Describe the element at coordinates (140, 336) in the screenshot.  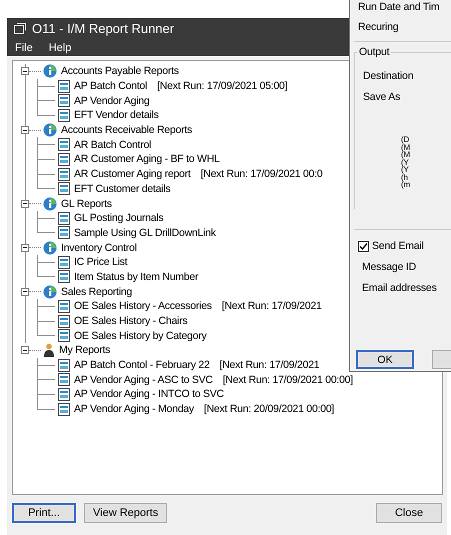
I see `report-item: OE Sales History by Category` at that location.